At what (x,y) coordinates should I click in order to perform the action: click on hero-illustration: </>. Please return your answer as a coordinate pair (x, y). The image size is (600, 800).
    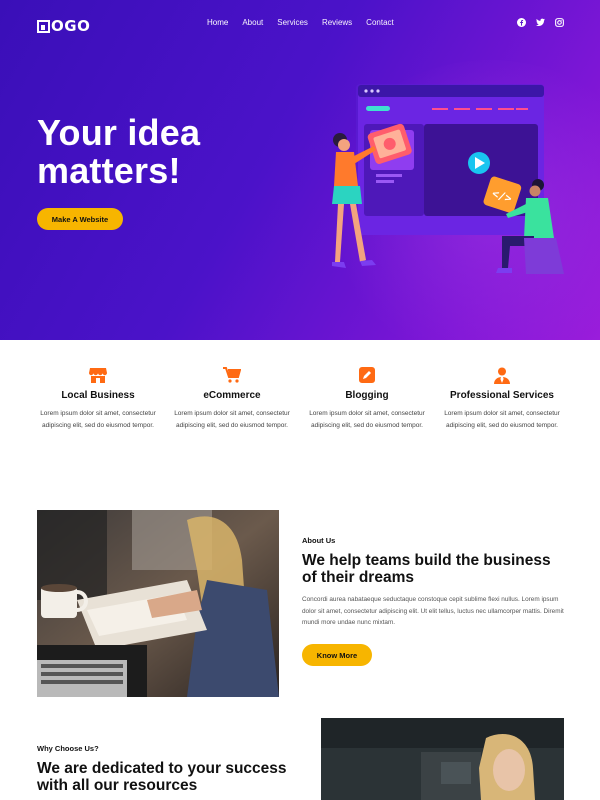
    Looking at the image, I should click on (448, 179).